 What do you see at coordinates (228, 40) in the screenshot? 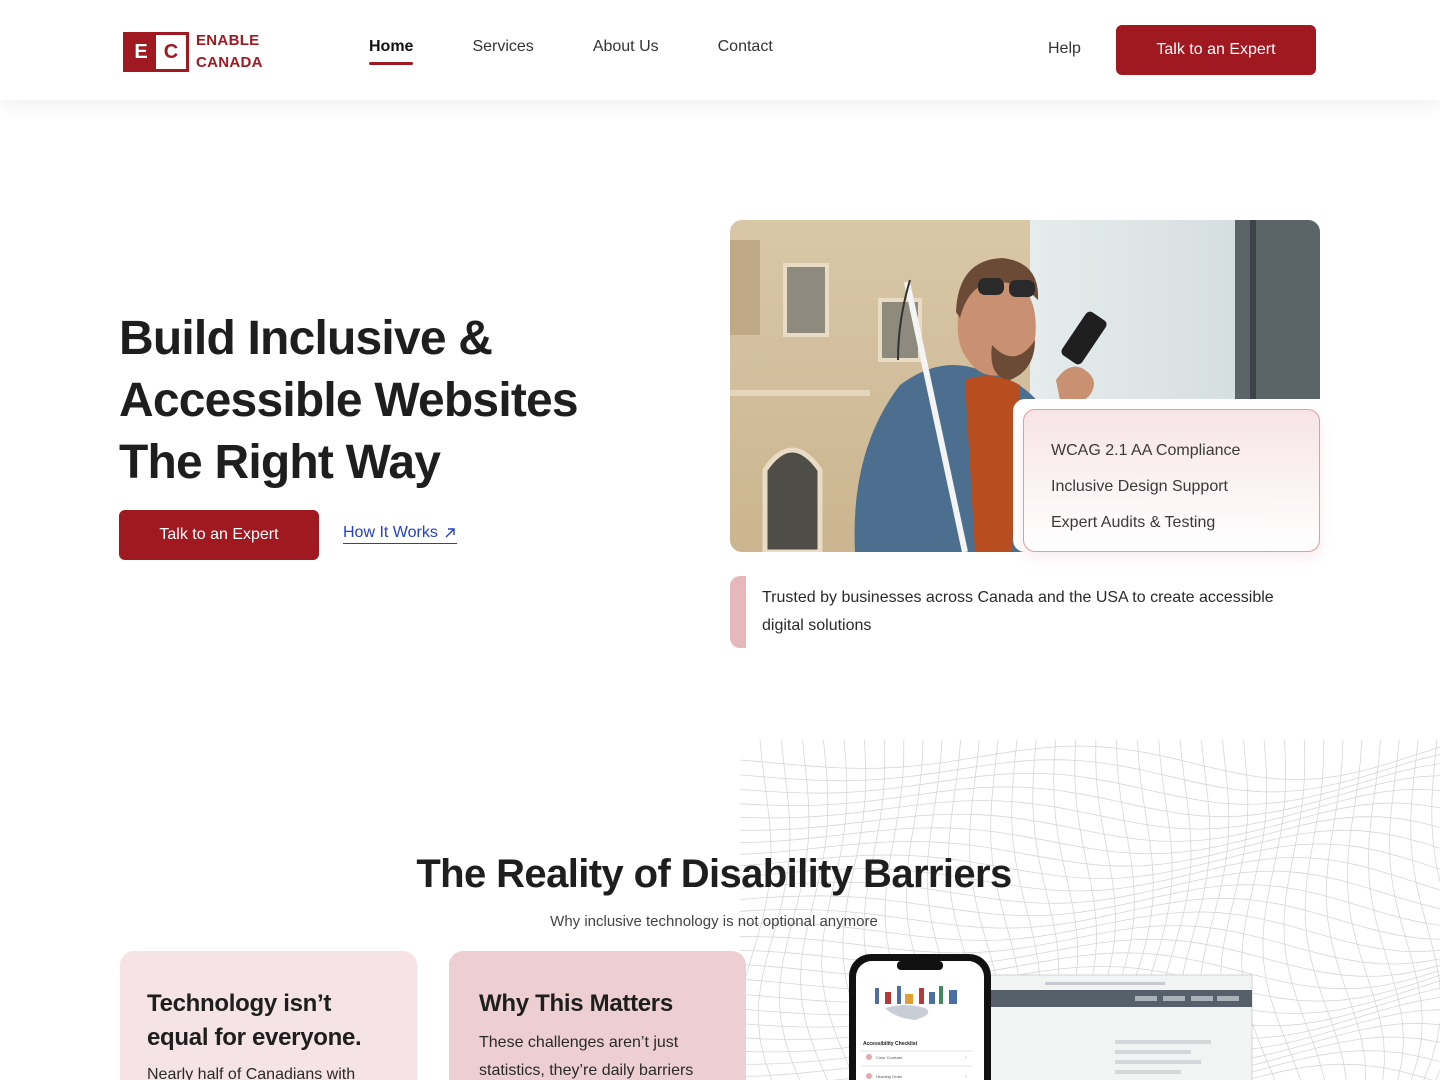
I see `logo-name-line1: ENABLE` at bounding box center [228, 40].